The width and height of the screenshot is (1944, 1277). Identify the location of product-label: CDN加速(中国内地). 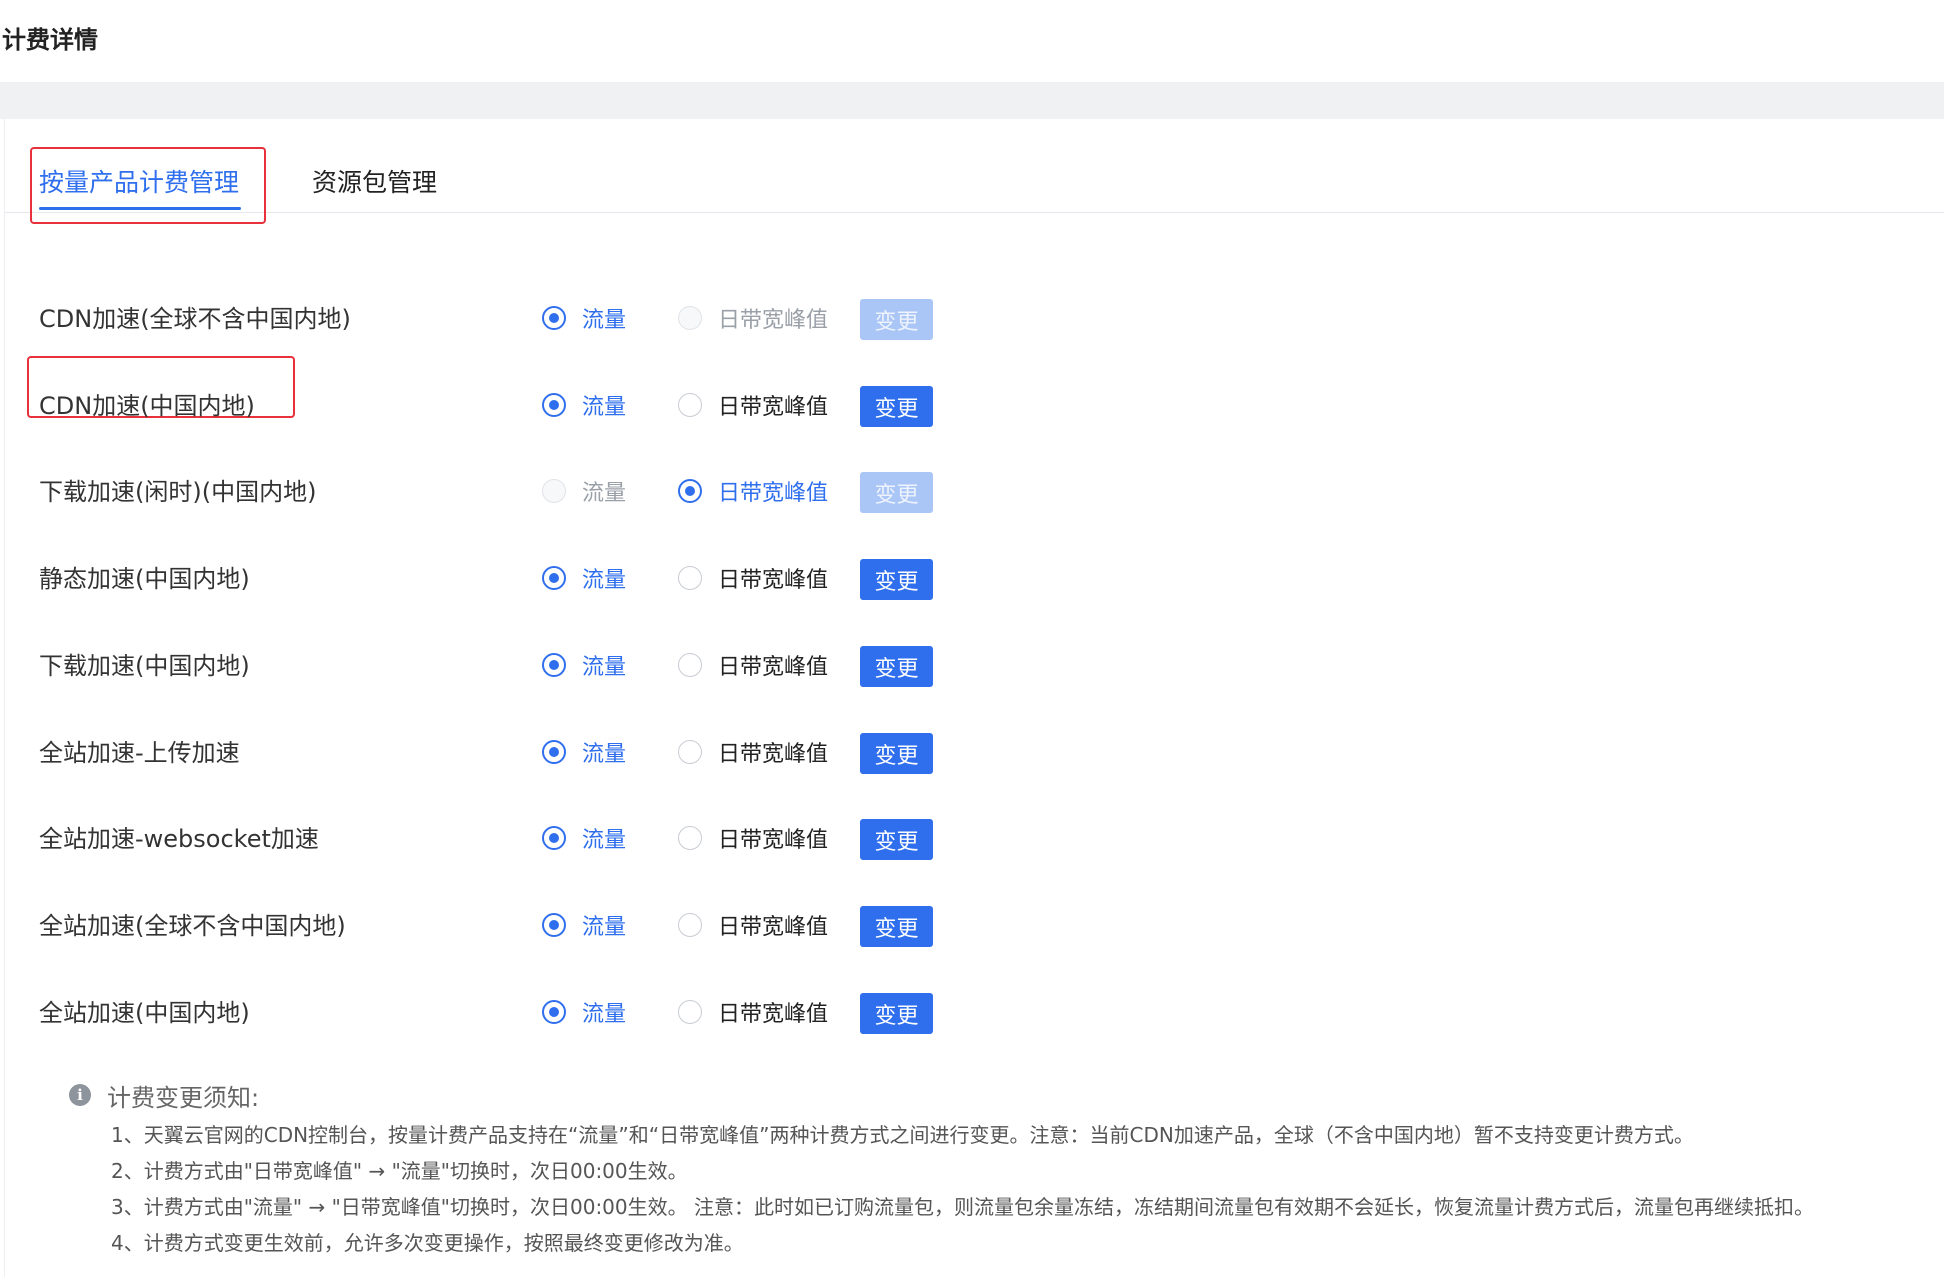
(147, 406).